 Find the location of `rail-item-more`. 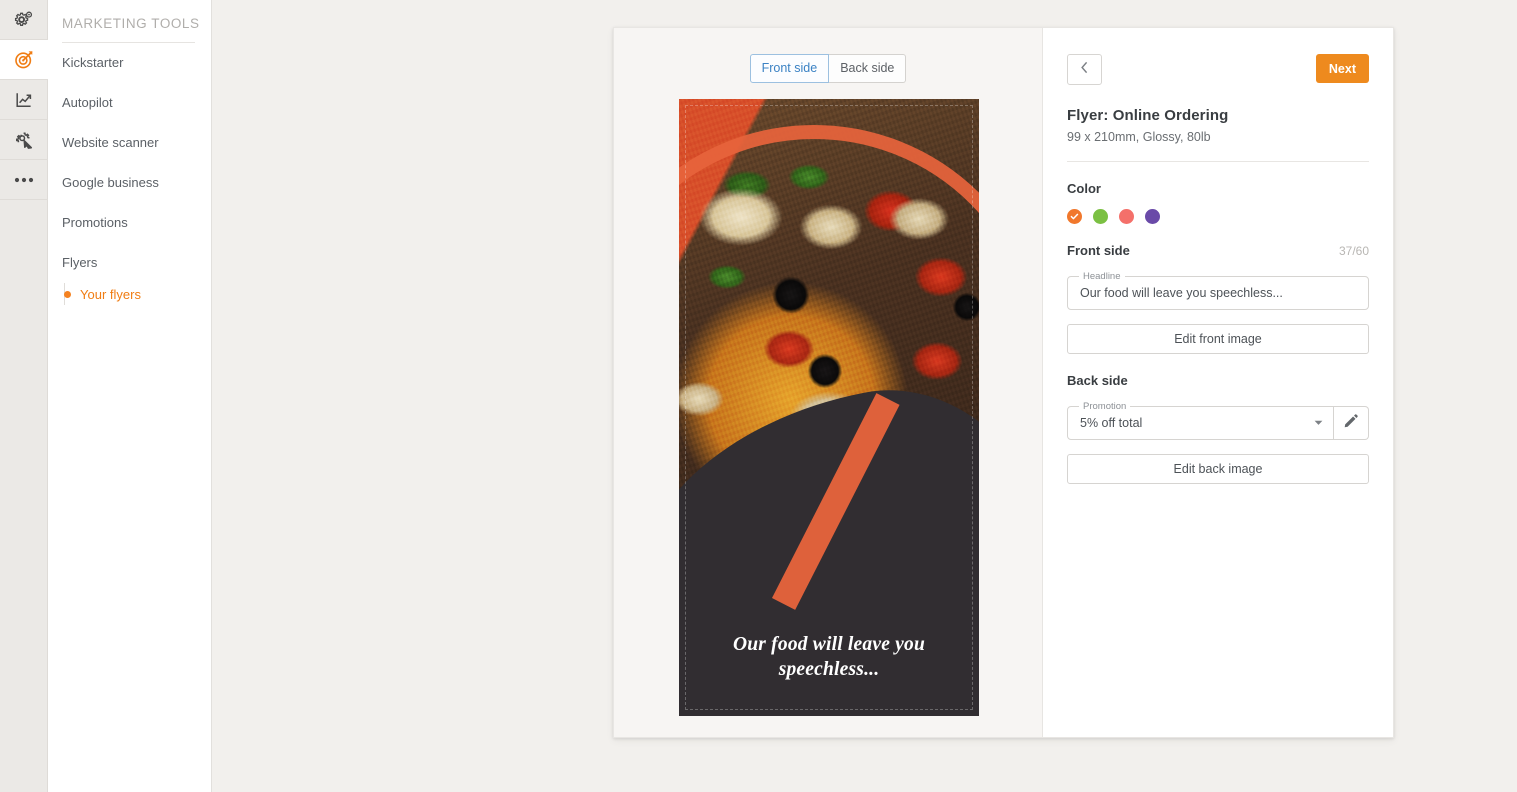

rail-item-more is located at coordinates (24, 180).